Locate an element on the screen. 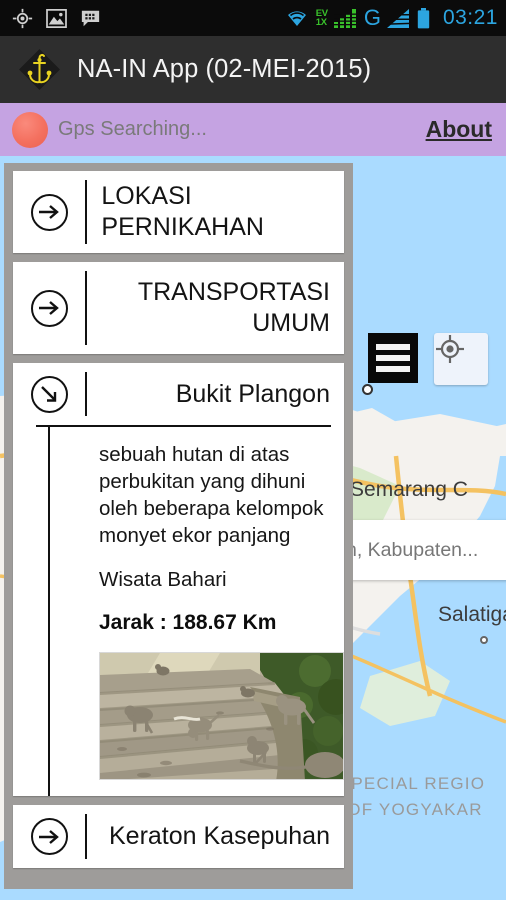 The height and width of the screenshot is (900, 506). list-item-row-lokasi-pernikahan: LOKASI PERNIKAHAN is located at coordinates (178, 212).